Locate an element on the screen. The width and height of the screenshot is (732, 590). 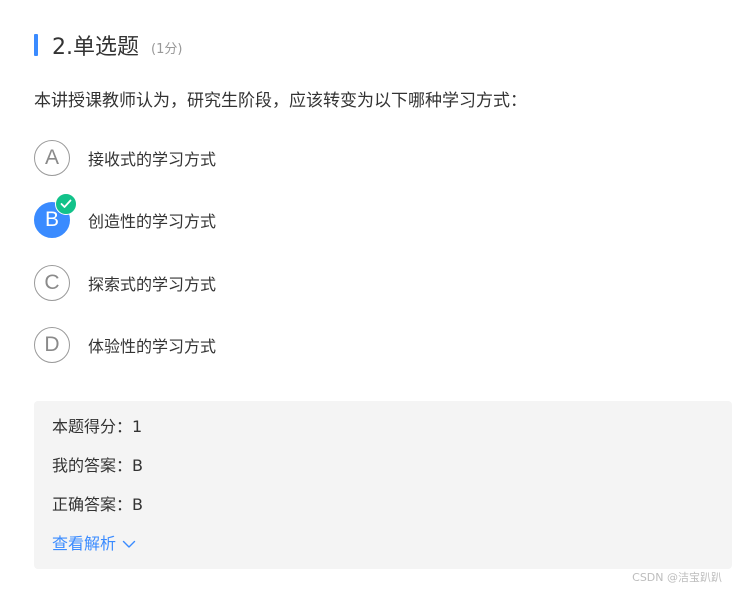
option-c: C 探索式的学习方式 is located at coordinates (125, 283).